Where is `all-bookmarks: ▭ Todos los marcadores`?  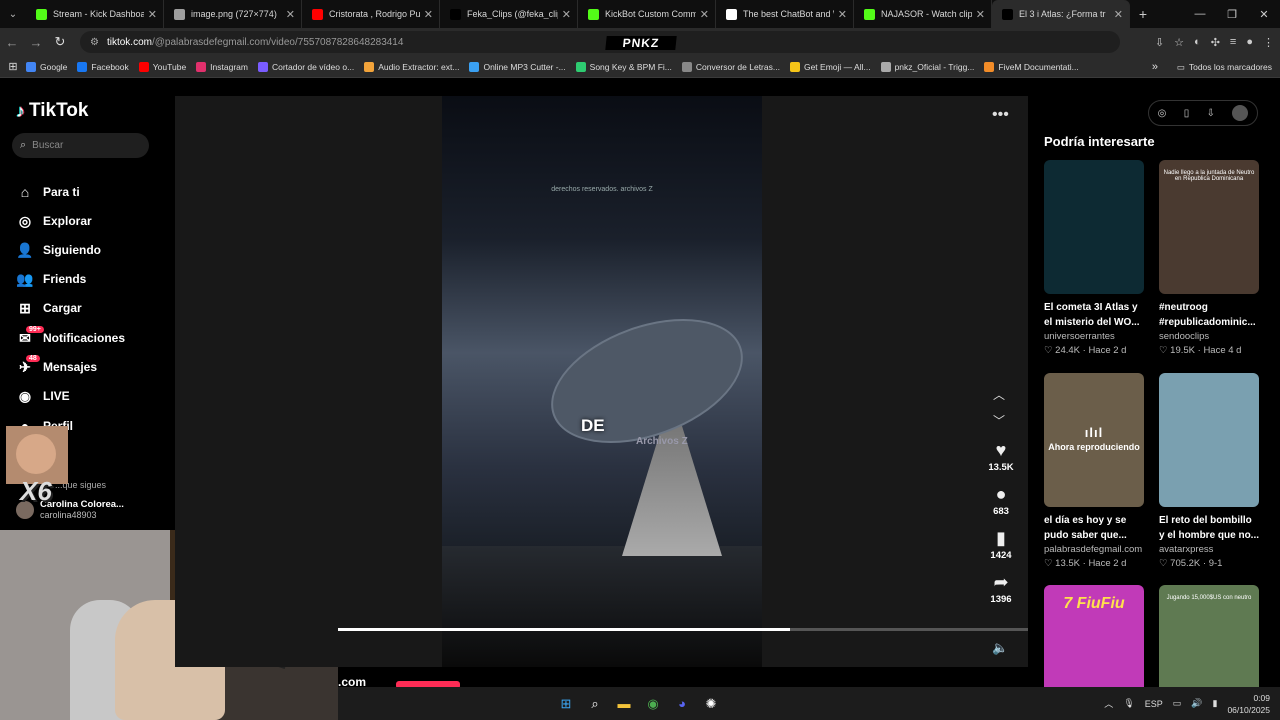 all-bookmarks: ▭ Todos los marcadores is located at coordinates (1224, 67).